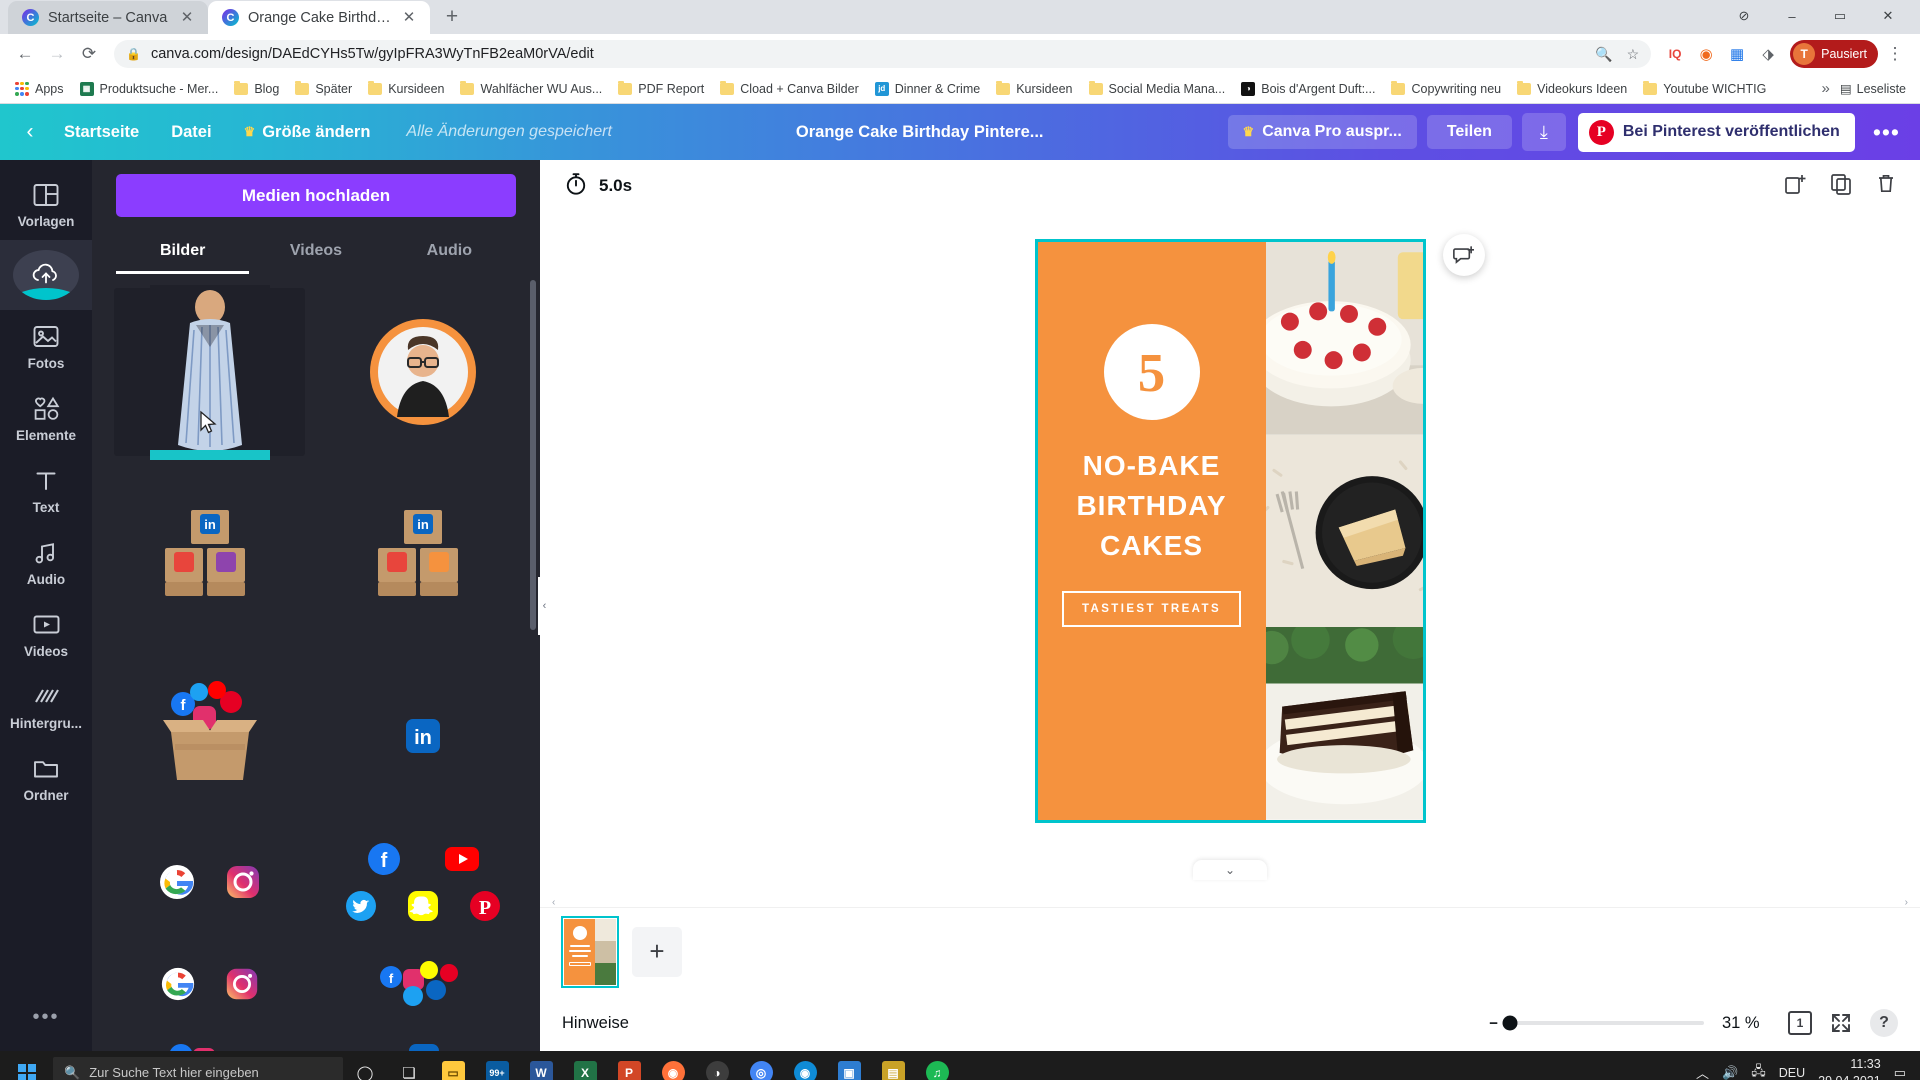 The image size is (1920, 1080). Describe the element at coordinates (183, 253) in the screenshot. I see `tab-bilder: Bilder` at that location.